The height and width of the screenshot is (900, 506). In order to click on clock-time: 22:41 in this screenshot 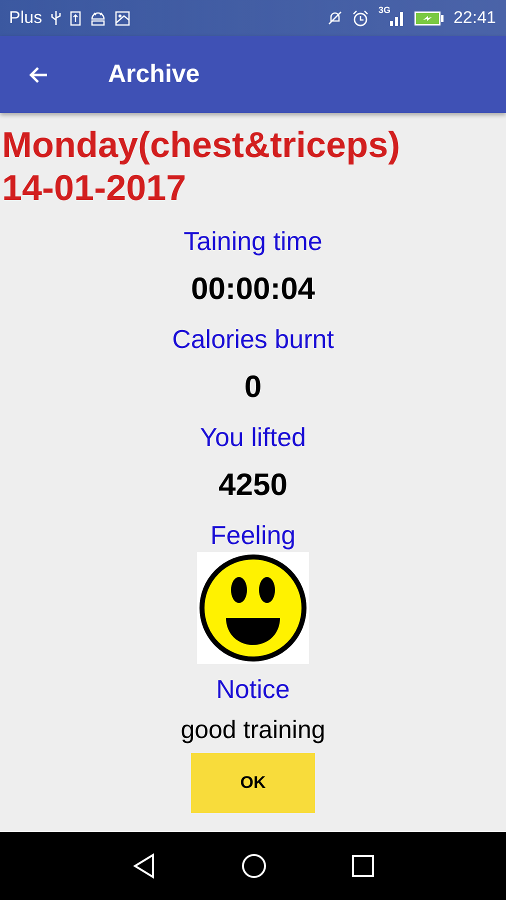, I will do `click(474, 18)`.